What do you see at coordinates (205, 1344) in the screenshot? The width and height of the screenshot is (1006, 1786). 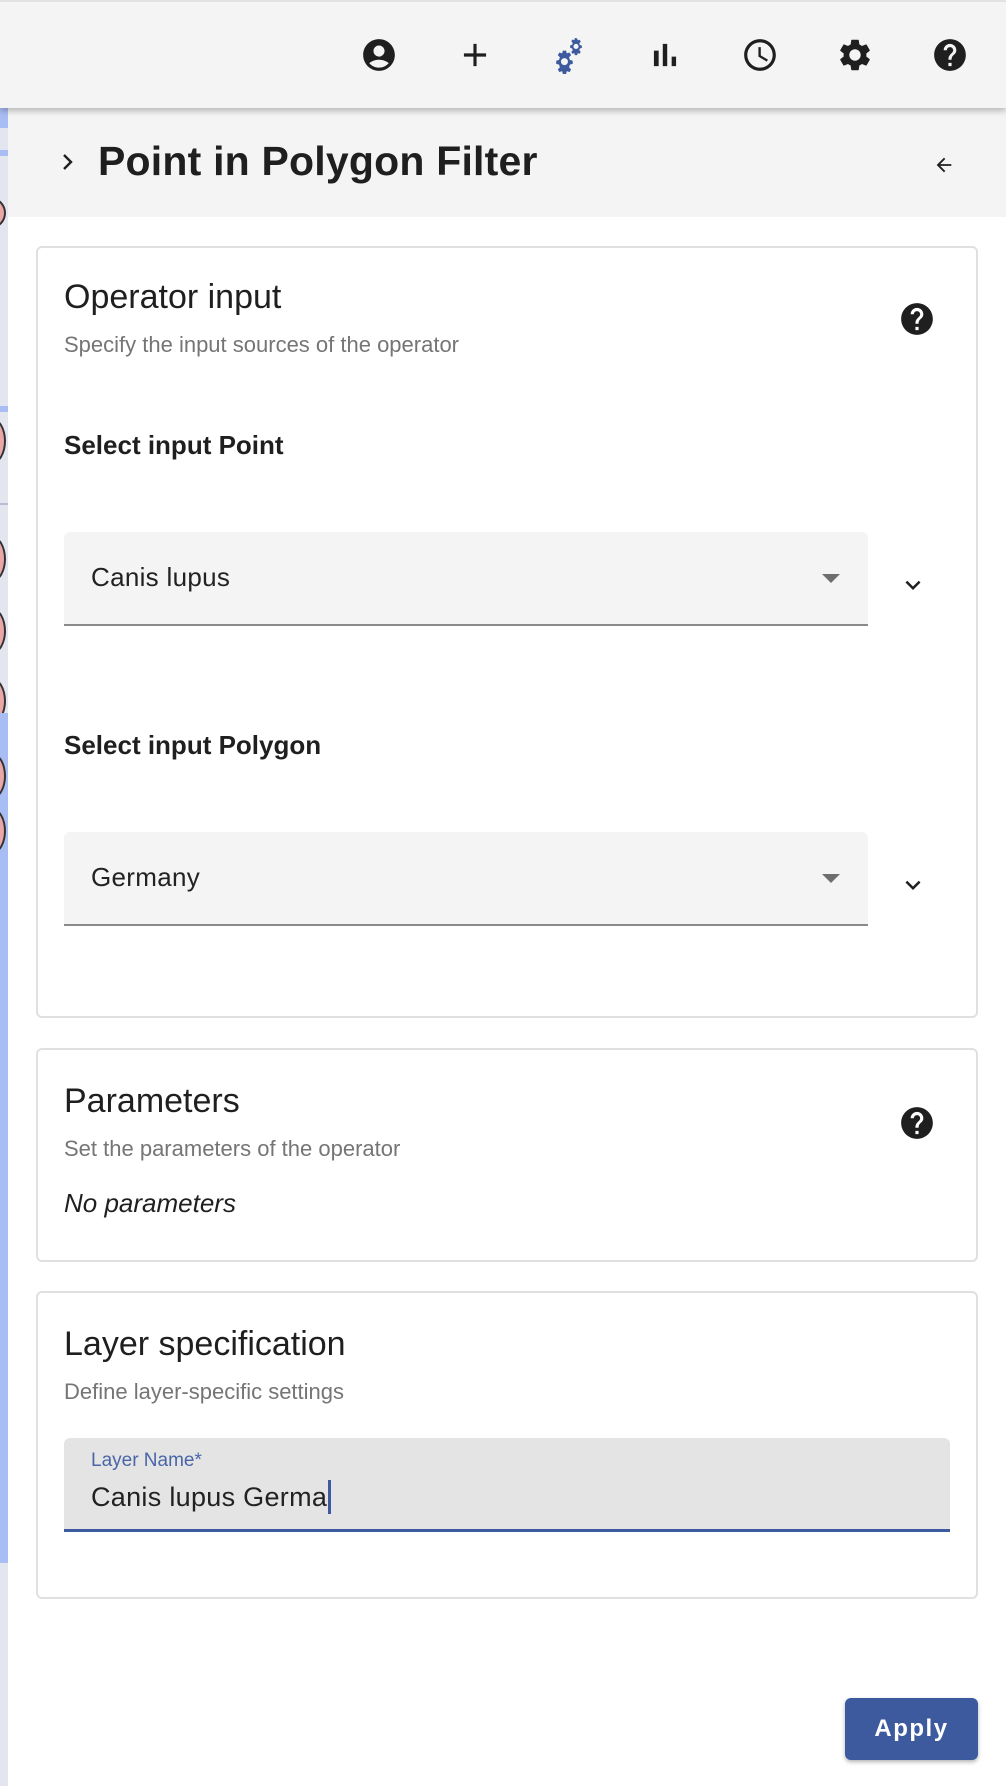 I see `card-title: Layer specification` at bounding box center [205, 1344].